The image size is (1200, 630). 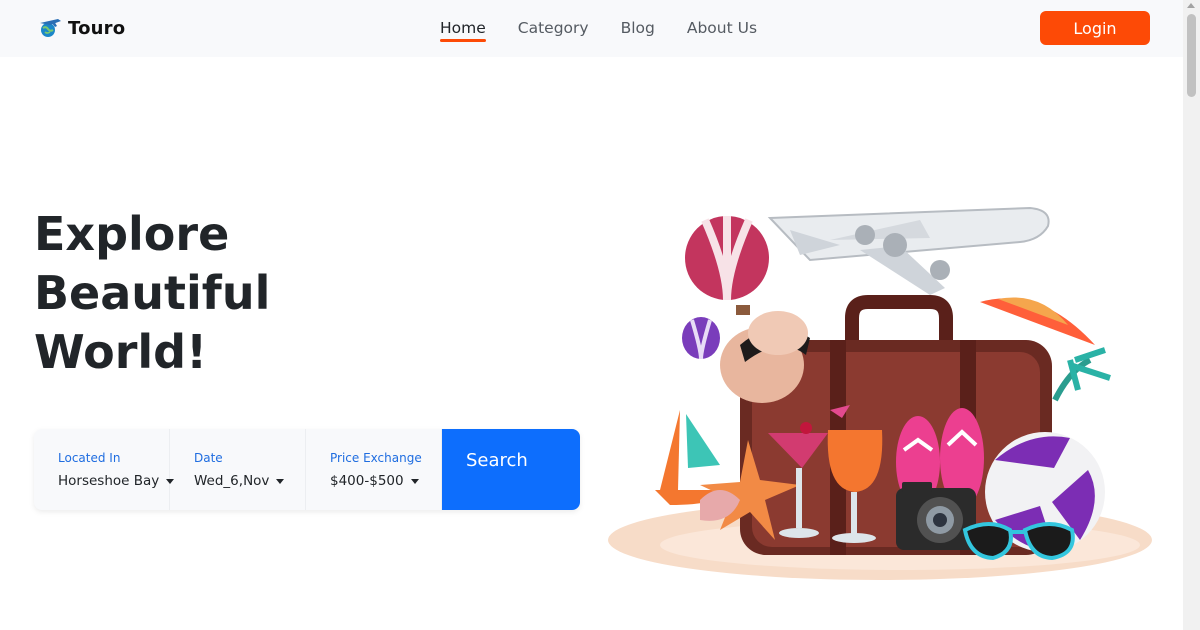 I want to click on globe-plane-icon, so click(x=50, y=28).